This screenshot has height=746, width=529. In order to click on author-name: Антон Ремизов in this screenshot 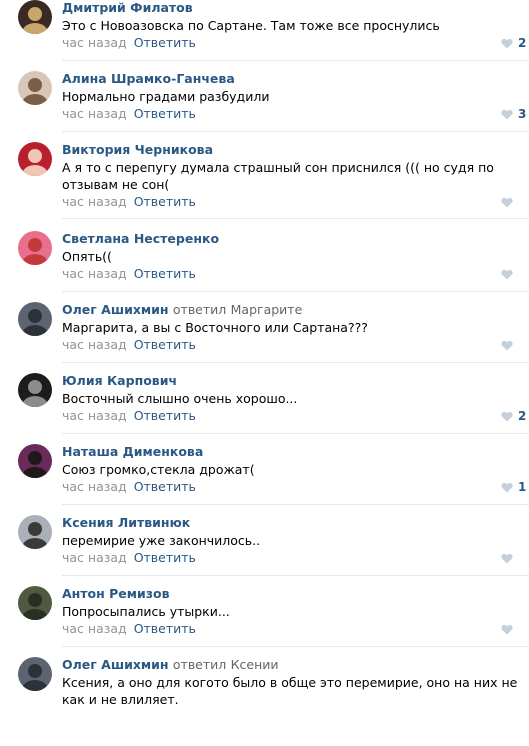, I will do `click(116, 593)`.